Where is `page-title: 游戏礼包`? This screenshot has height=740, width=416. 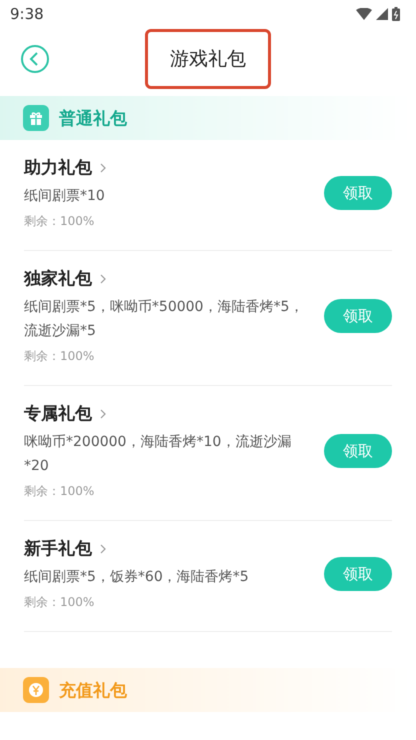
page-title: 游戏礼包 is located at coordinates (208, 59).